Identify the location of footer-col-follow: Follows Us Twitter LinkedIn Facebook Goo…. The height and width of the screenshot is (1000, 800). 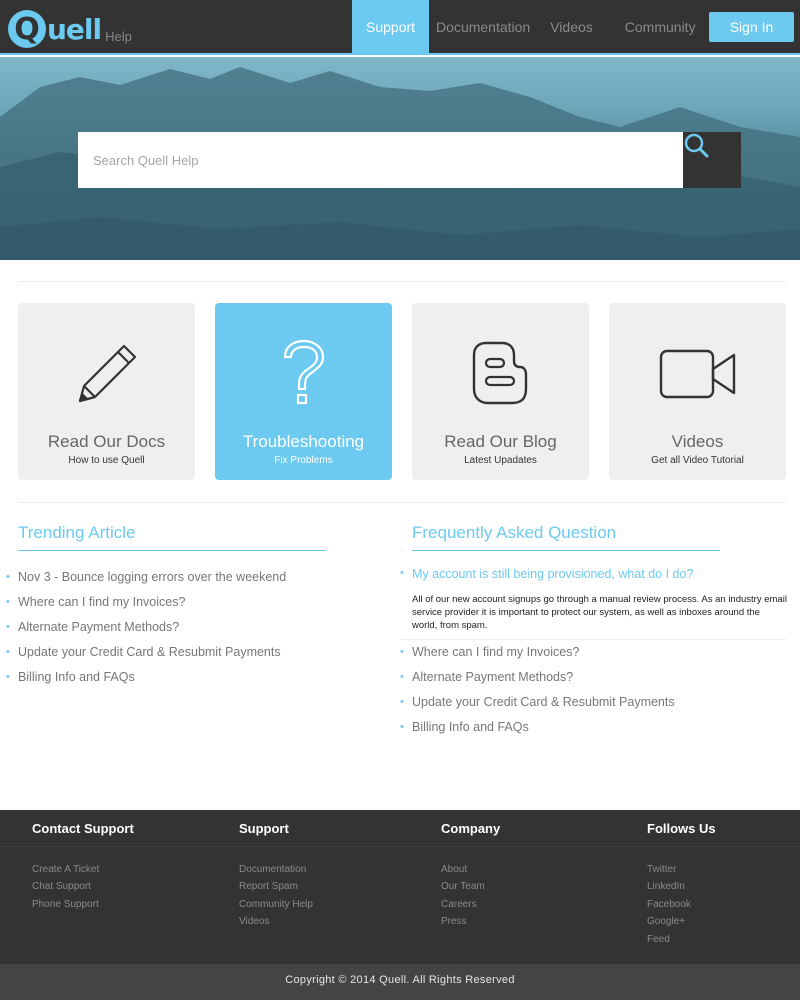
(681, 886).